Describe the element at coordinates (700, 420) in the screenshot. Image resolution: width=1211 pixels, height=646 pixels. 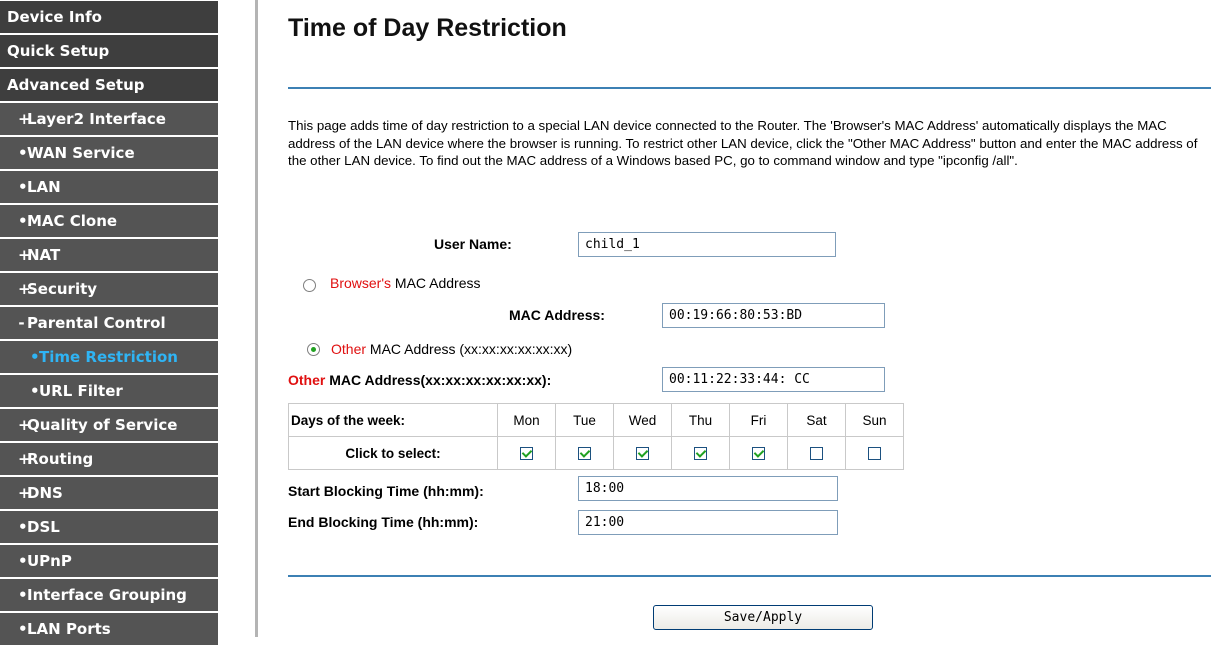
I see `day-label-thu: Thu` at that location.